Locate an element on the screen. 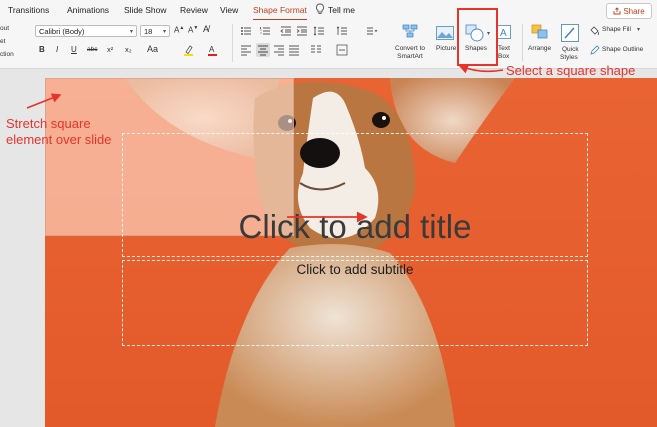 The height and width of the screenshot is (427, 657). tab-transitions: Transitions is located at coordinates (28, 10).